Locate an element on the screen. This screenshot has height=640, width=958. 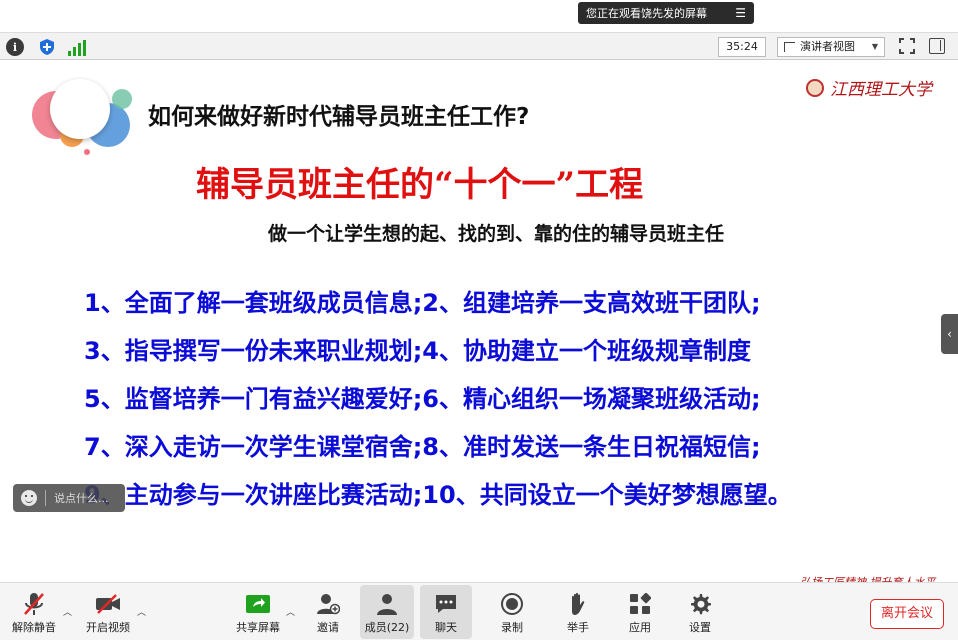
meeting-timer: 35:24 is located at coordinates (742, 47).